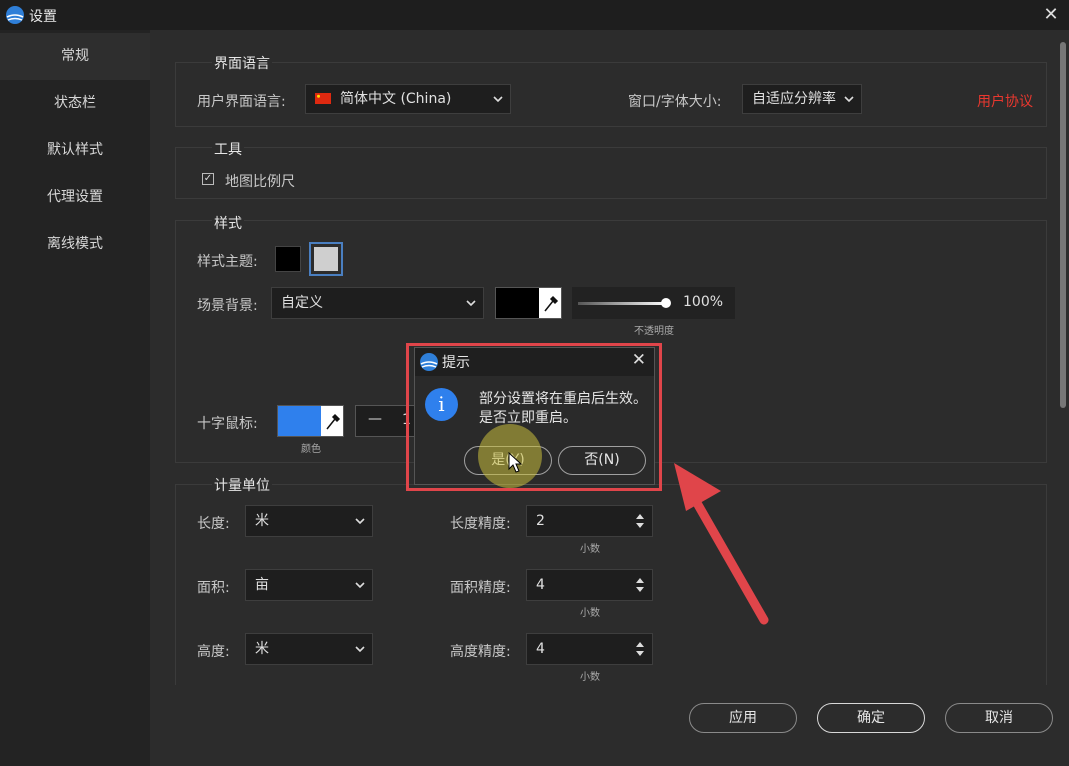 This screenshot has height=766, width=1069. Describe the element at coordinates (262, 585) in the screenshot. I see `area-unit-value: 亩` at that location.